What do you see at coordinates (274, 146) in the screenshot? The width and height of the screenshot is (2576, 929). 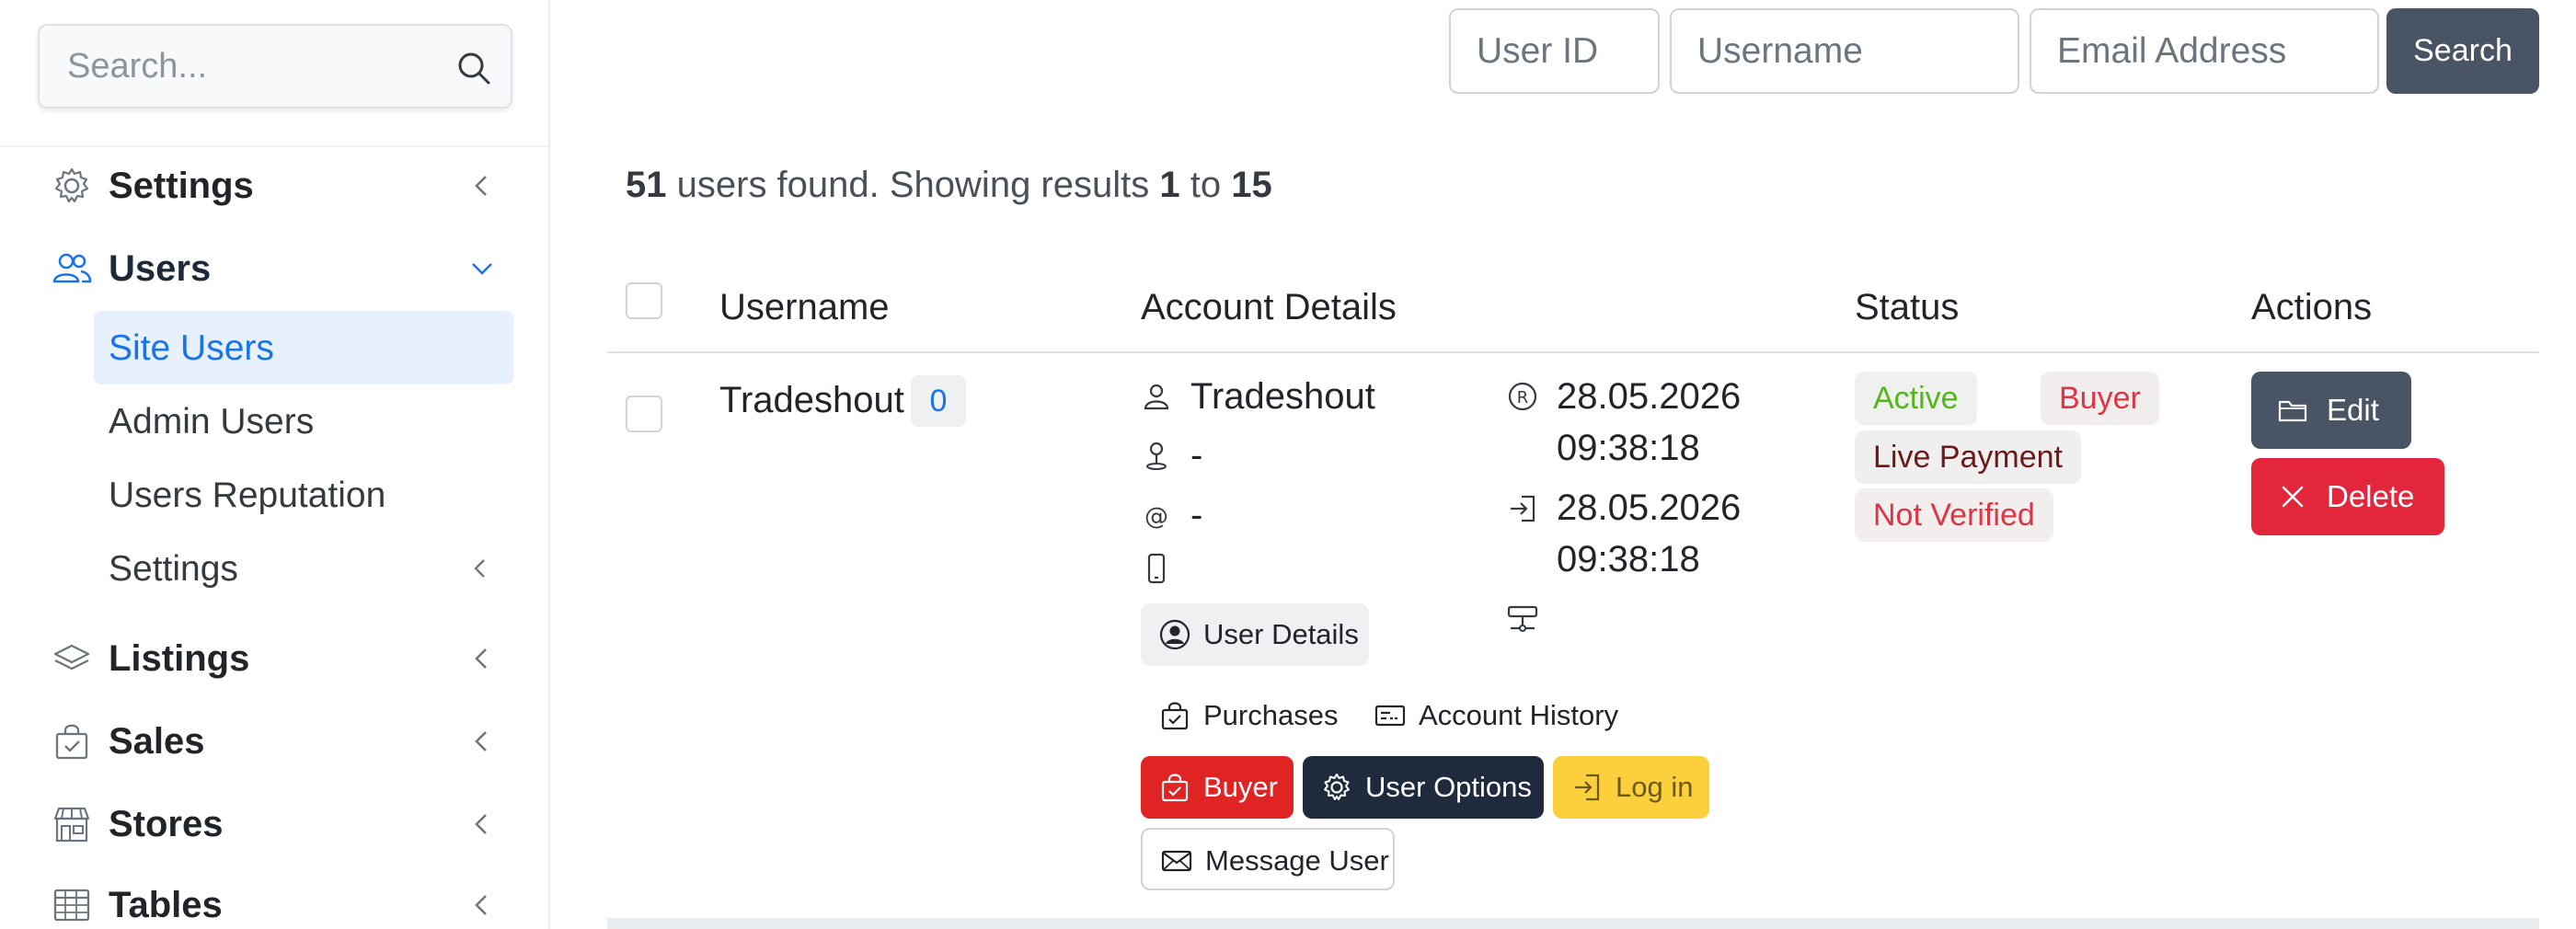 I see `sidebar-divider` at bounding box center [274, 146].